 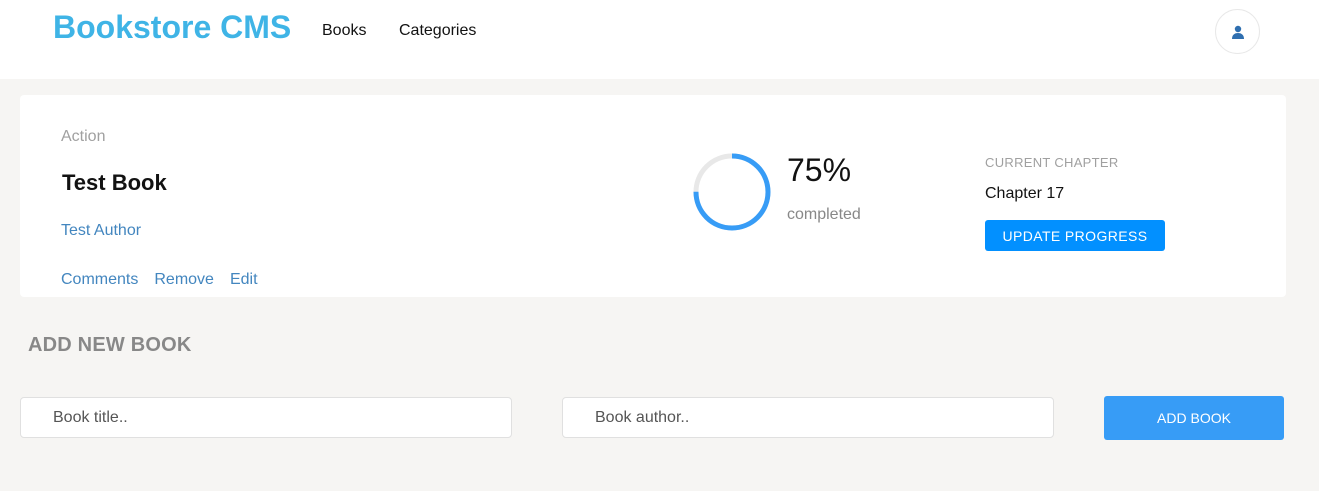 What do you see at coordinates (99, 279) in the screenshot?
I see `comments-button: Comments` at bounding box center [99, 279].